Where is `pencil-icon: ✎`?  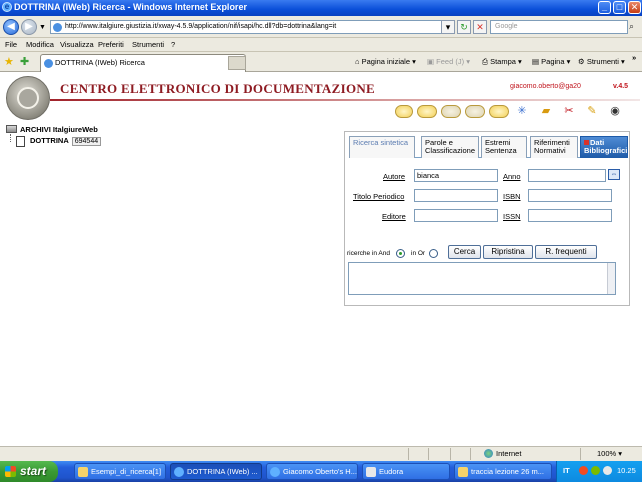 pencil-icon: ✎ is located at coordinates (592, 111).